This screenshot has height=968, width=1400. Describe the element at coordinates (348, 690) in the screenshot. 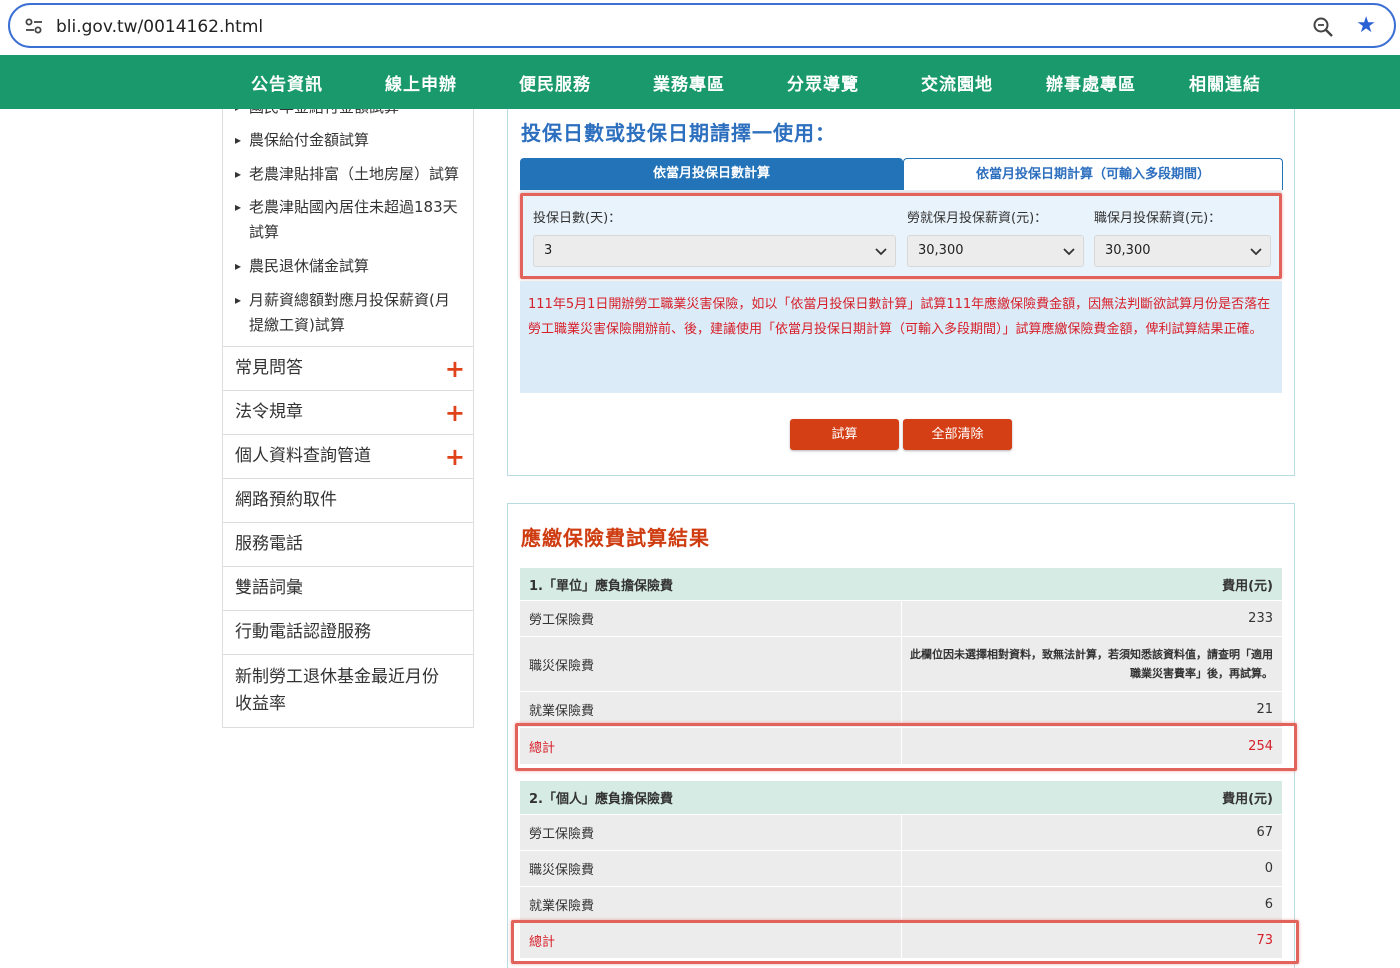

I see `sidebar-menu-pension-fund: 新制勞工退休基金最近月份 收益率` at that location.